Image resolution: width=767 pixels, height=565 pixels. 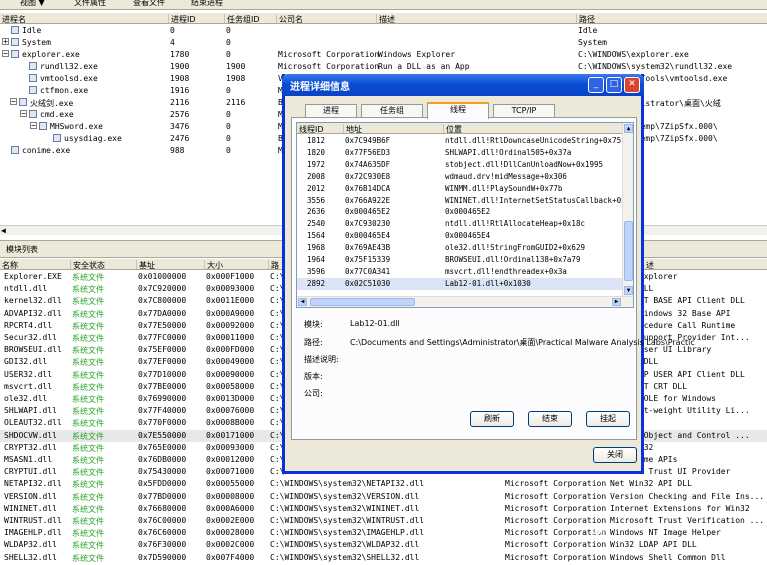 What do you see at coordinates (149, 4) in the screenshot?
I see `view-file-button: 查看文件` at bounding box center [149, 4].